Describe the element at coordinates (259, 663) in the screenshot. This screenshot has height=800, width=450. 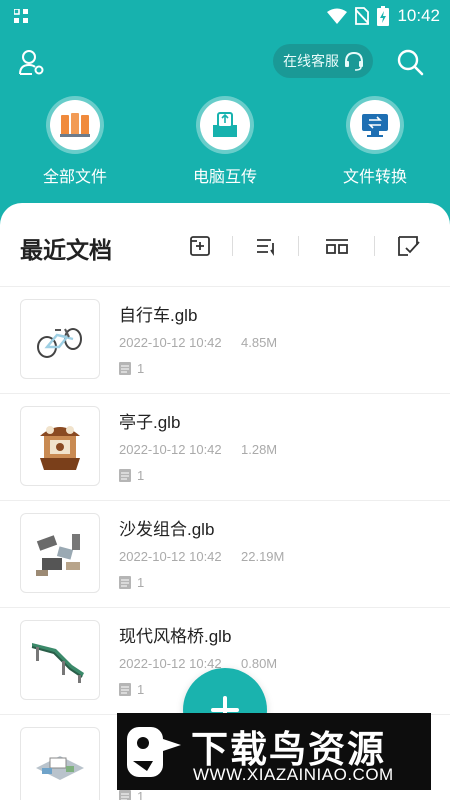
I see `file-size: 0.80M` at that location.